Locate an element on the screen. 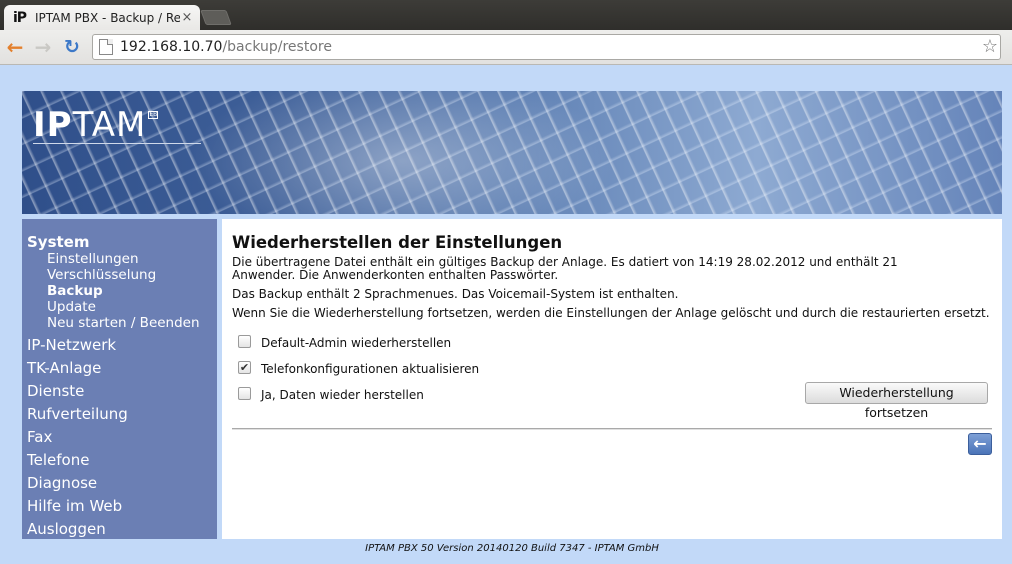 The image size is (1012, 564). url-path: /backup/restore is located at coordinates (277, 47).